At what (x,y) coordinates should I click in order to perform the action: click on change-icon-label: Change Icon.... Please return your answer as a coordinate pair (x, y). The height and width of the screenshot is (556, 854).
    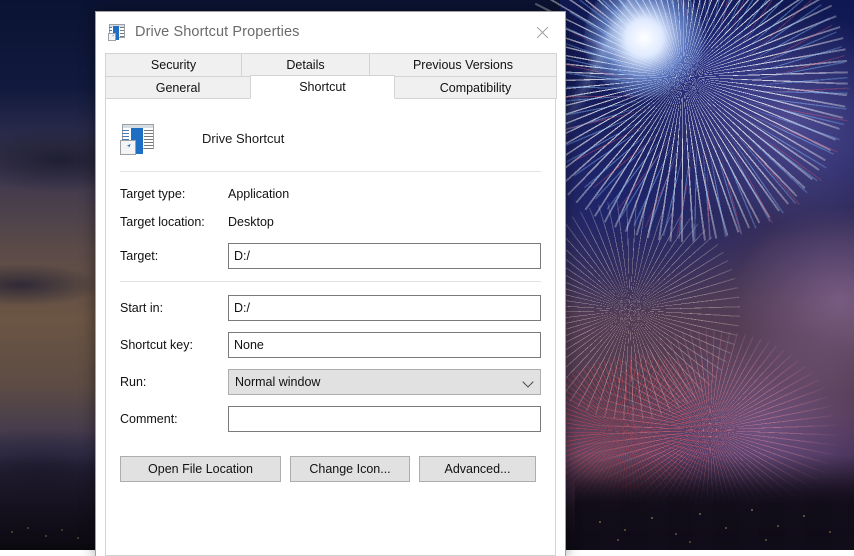
    Looking at the image, I should click on (350, 469).